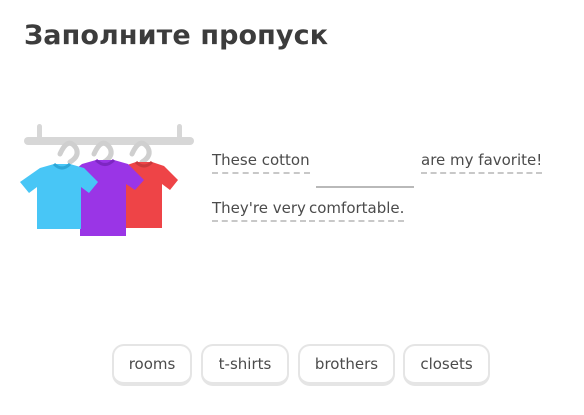 This screenshot has width=584, height=415. What do you see at coordinates (104, 152) in the screenshot?
I see `hanger-icon` at bounding box center [104, 152].